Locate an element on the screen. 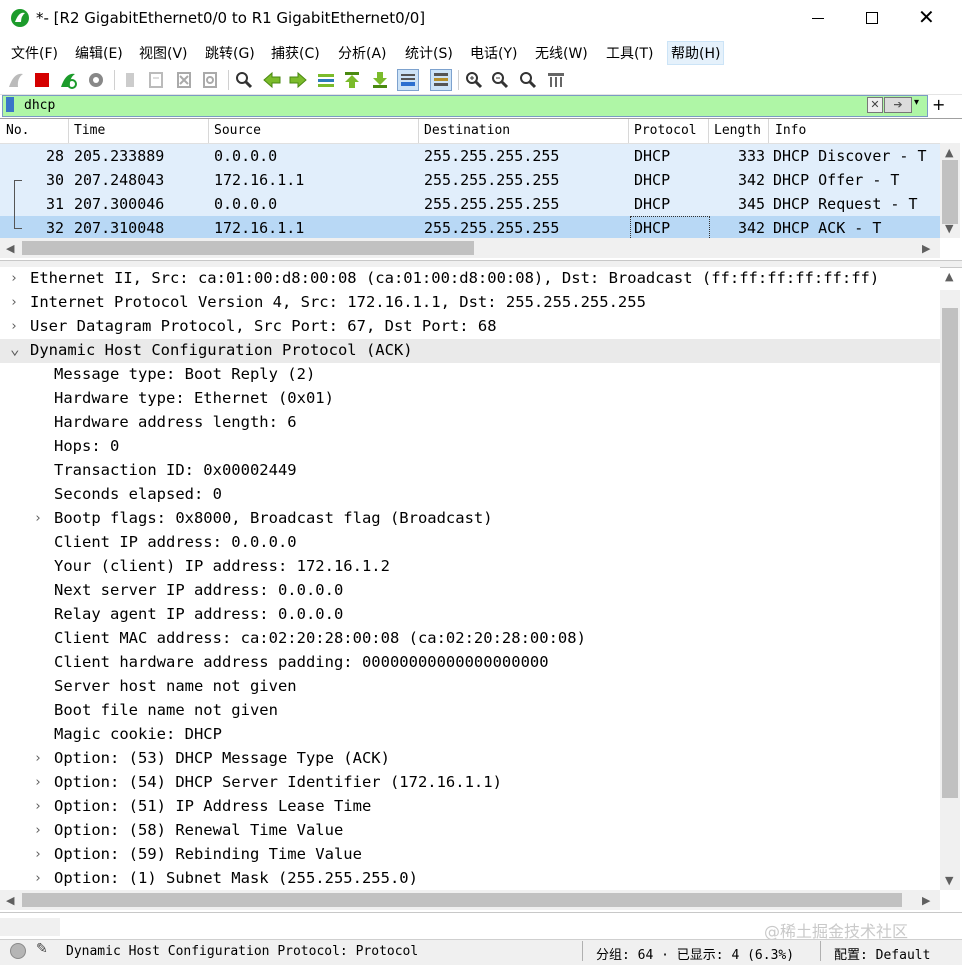 The height and width of the screenshot is (965, 962). menu-item: 编辑(E) is located at coordinates (99, 53).